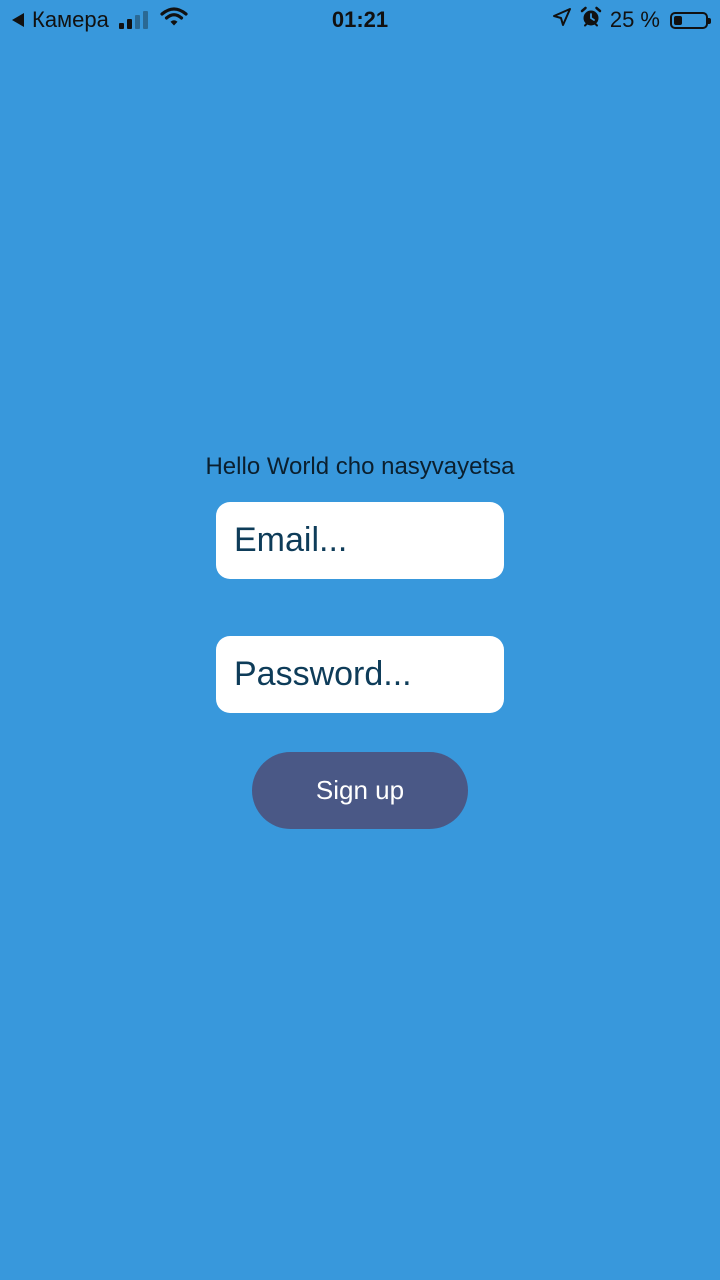 This screenshot has width=720, height=1280. What do you see at coordinates (360, 20) in the screenshot?
I see `status-bar: Камера 01:21 25 %` at bounding box center [360, 20].